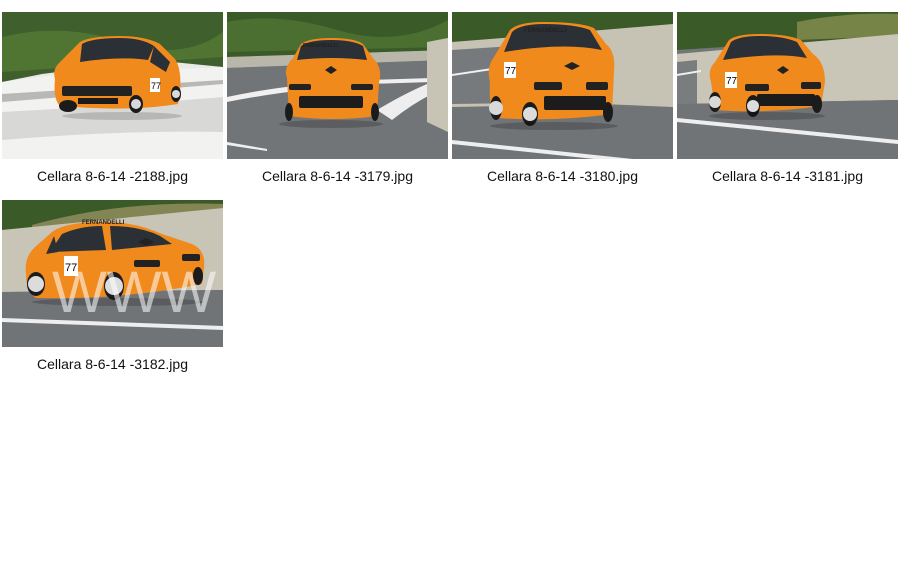 The image size is (900, 566). What do you see at coordinates (112, 176) in the screenshot?
I see `thumbnail-caption: Cellara 8-6-14 -2188.jpg` at bounding box center [112, 176].